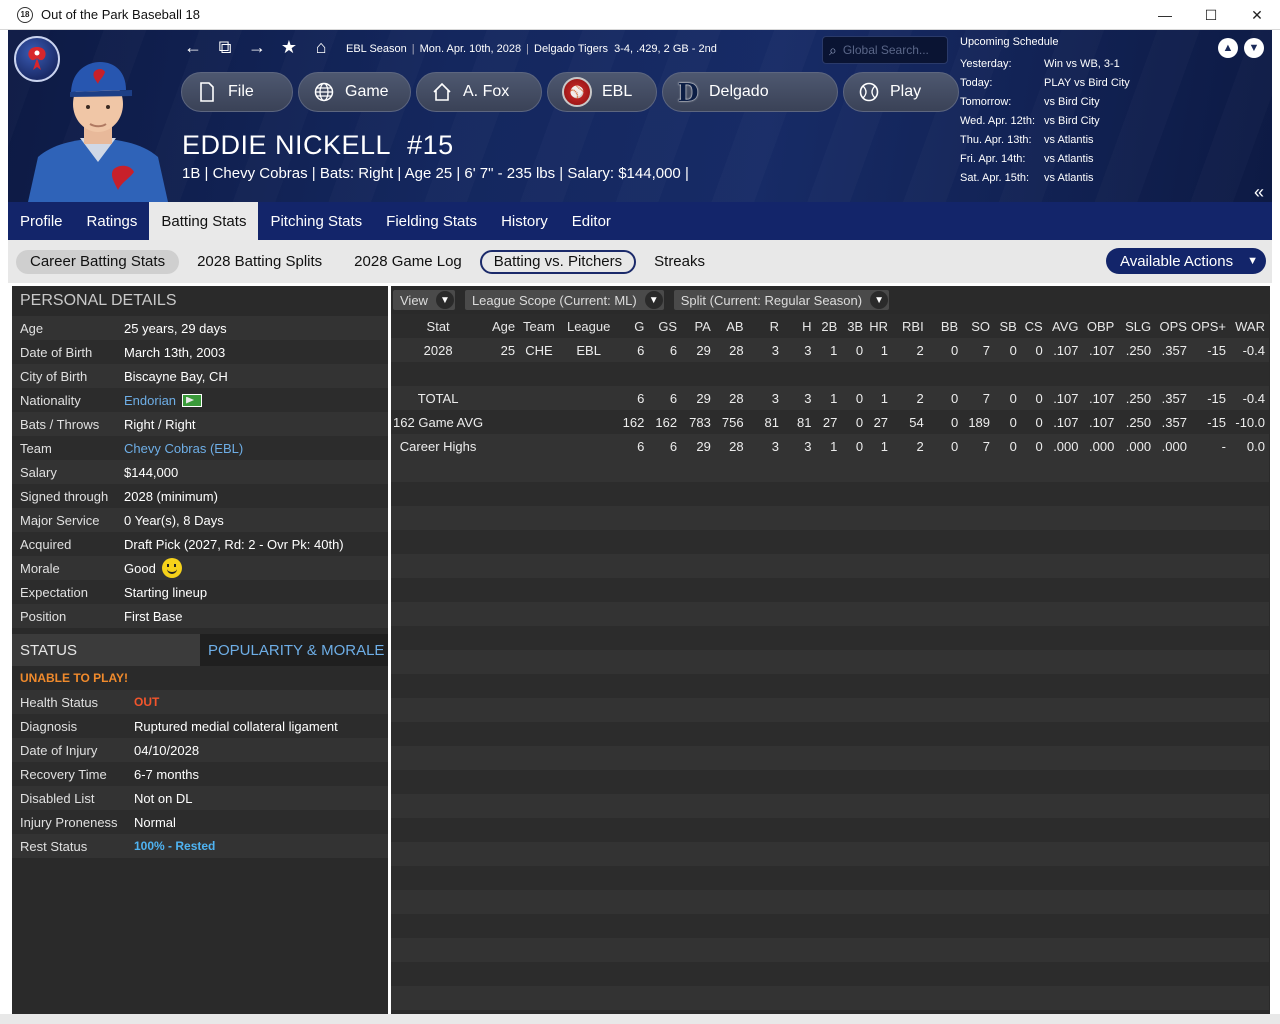  What do you see at coordinates (1259, 192) in the screenshot?
I see `collapse-panel-icon: «` at bounding box center [1259, 192].